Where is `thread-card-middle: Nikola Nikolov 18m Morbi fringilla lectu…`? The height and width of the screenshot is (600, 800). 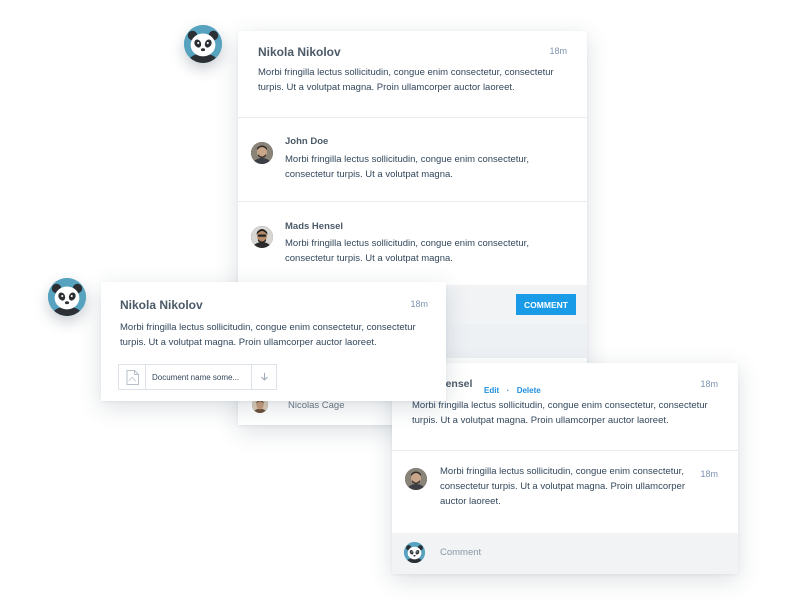
thread-card-middle: Nikola Nikolov 18m Morbi fringilla lectu… is located at coordinates (273, 341).